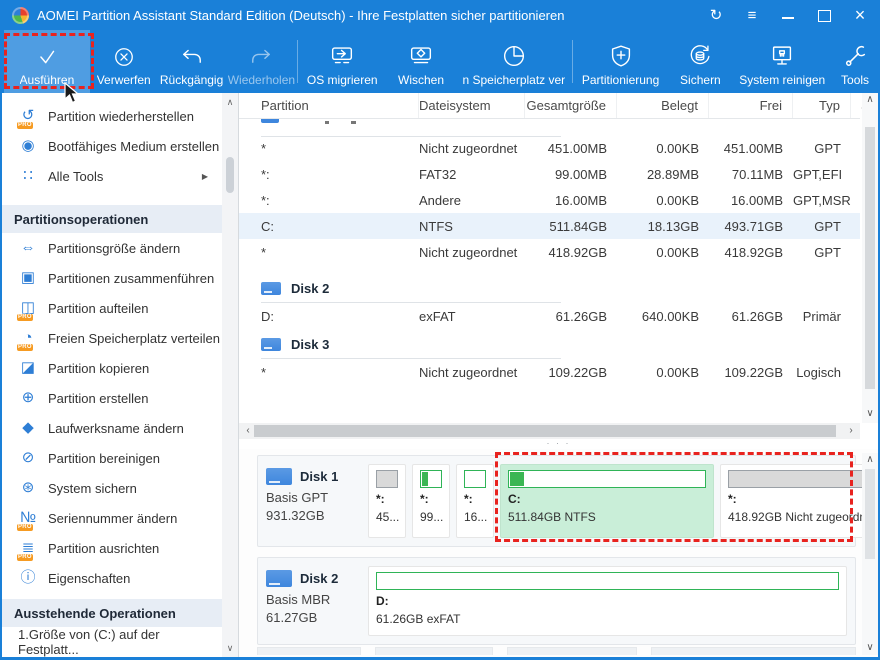 The width and height of the screenshot is (880, 660). I want to click on column-header: Gesamtgröße, so click(571, 105).